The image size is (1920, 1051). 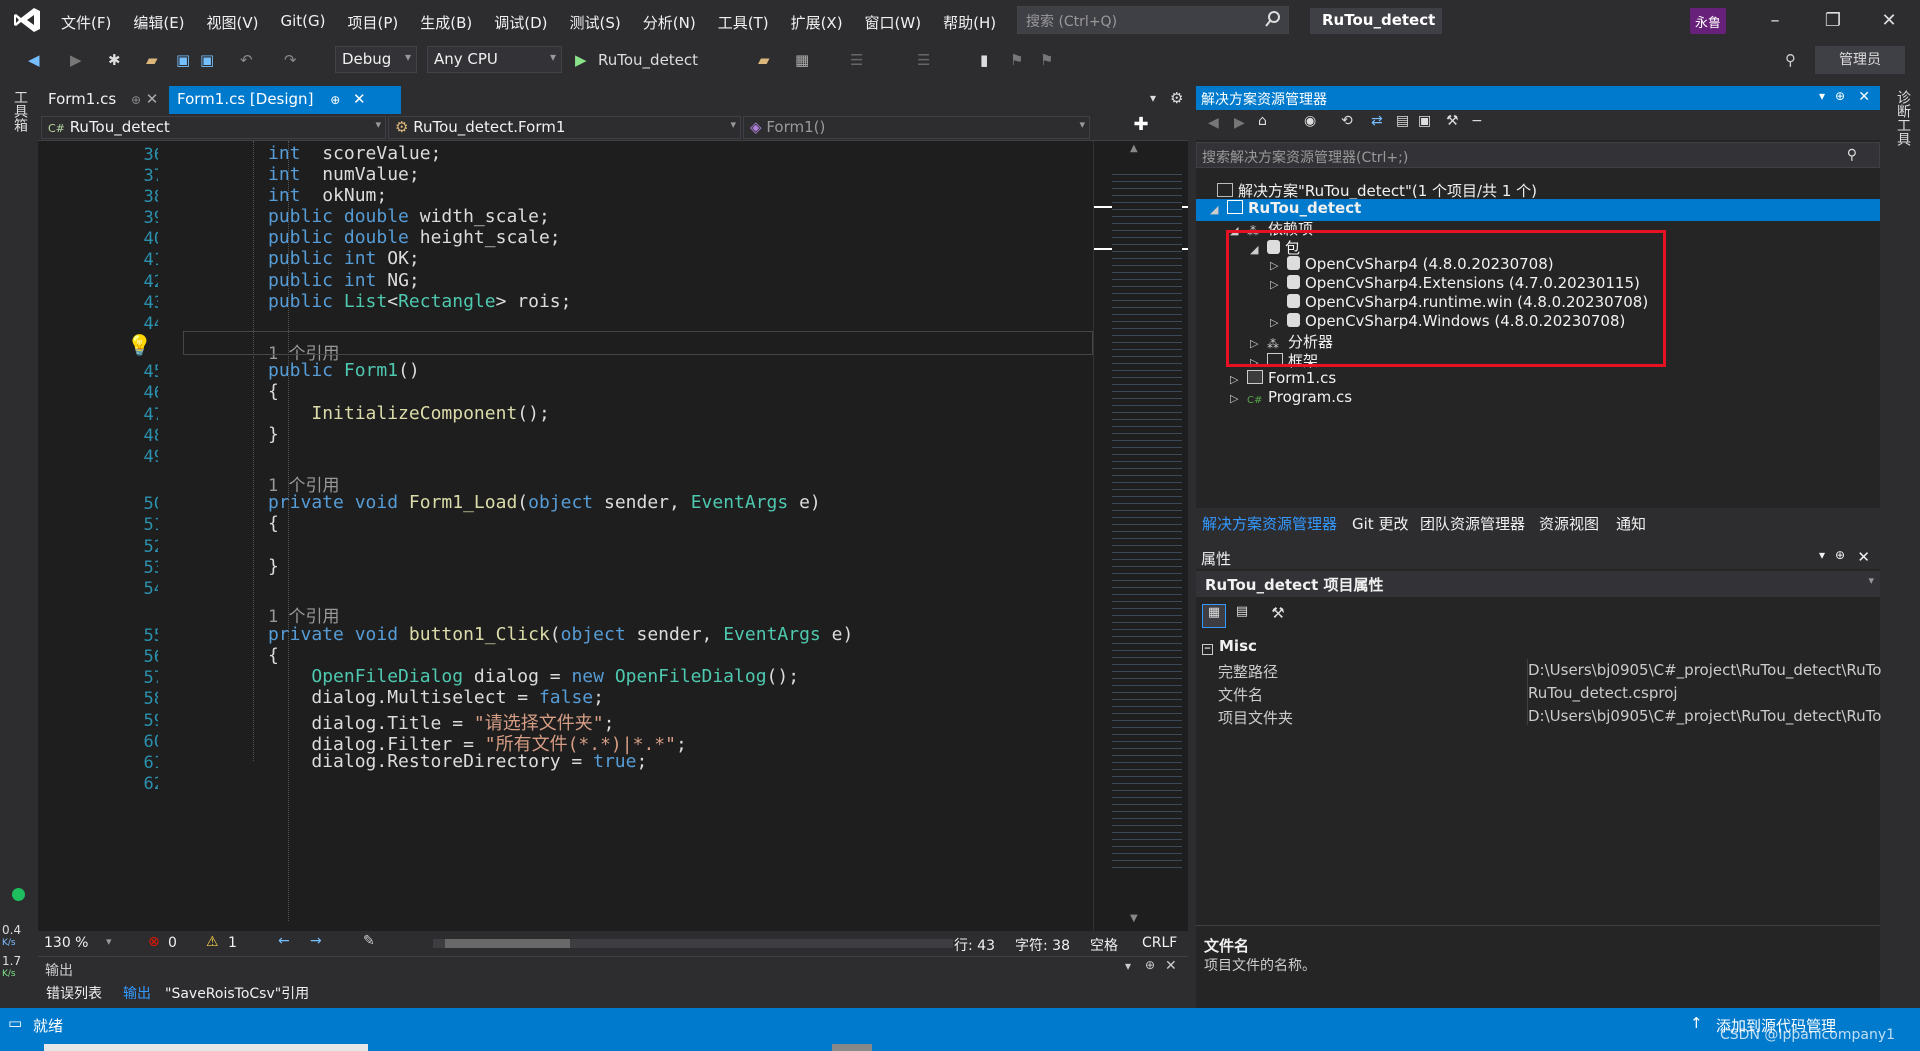 What do you see at coordinates (316, 941) in the screenshot?
I see `next-issue-icon: →` at bounding box center [316, 941].